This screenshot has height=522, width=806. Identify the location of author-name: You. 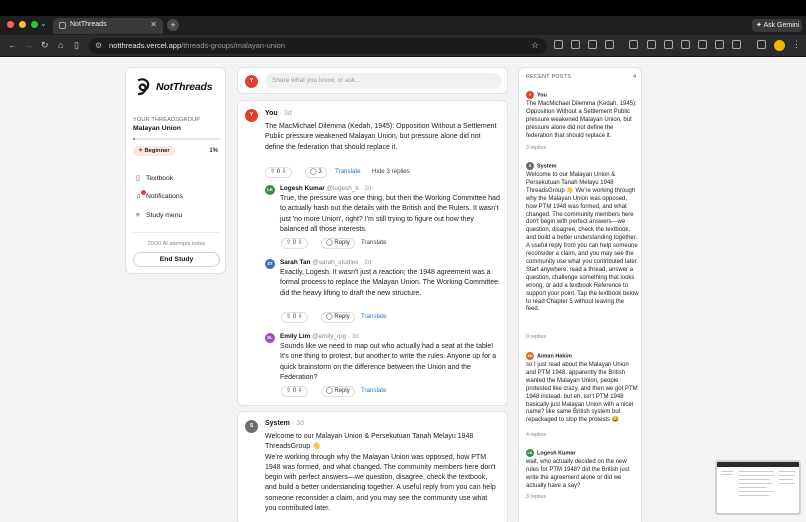
(271, 113).